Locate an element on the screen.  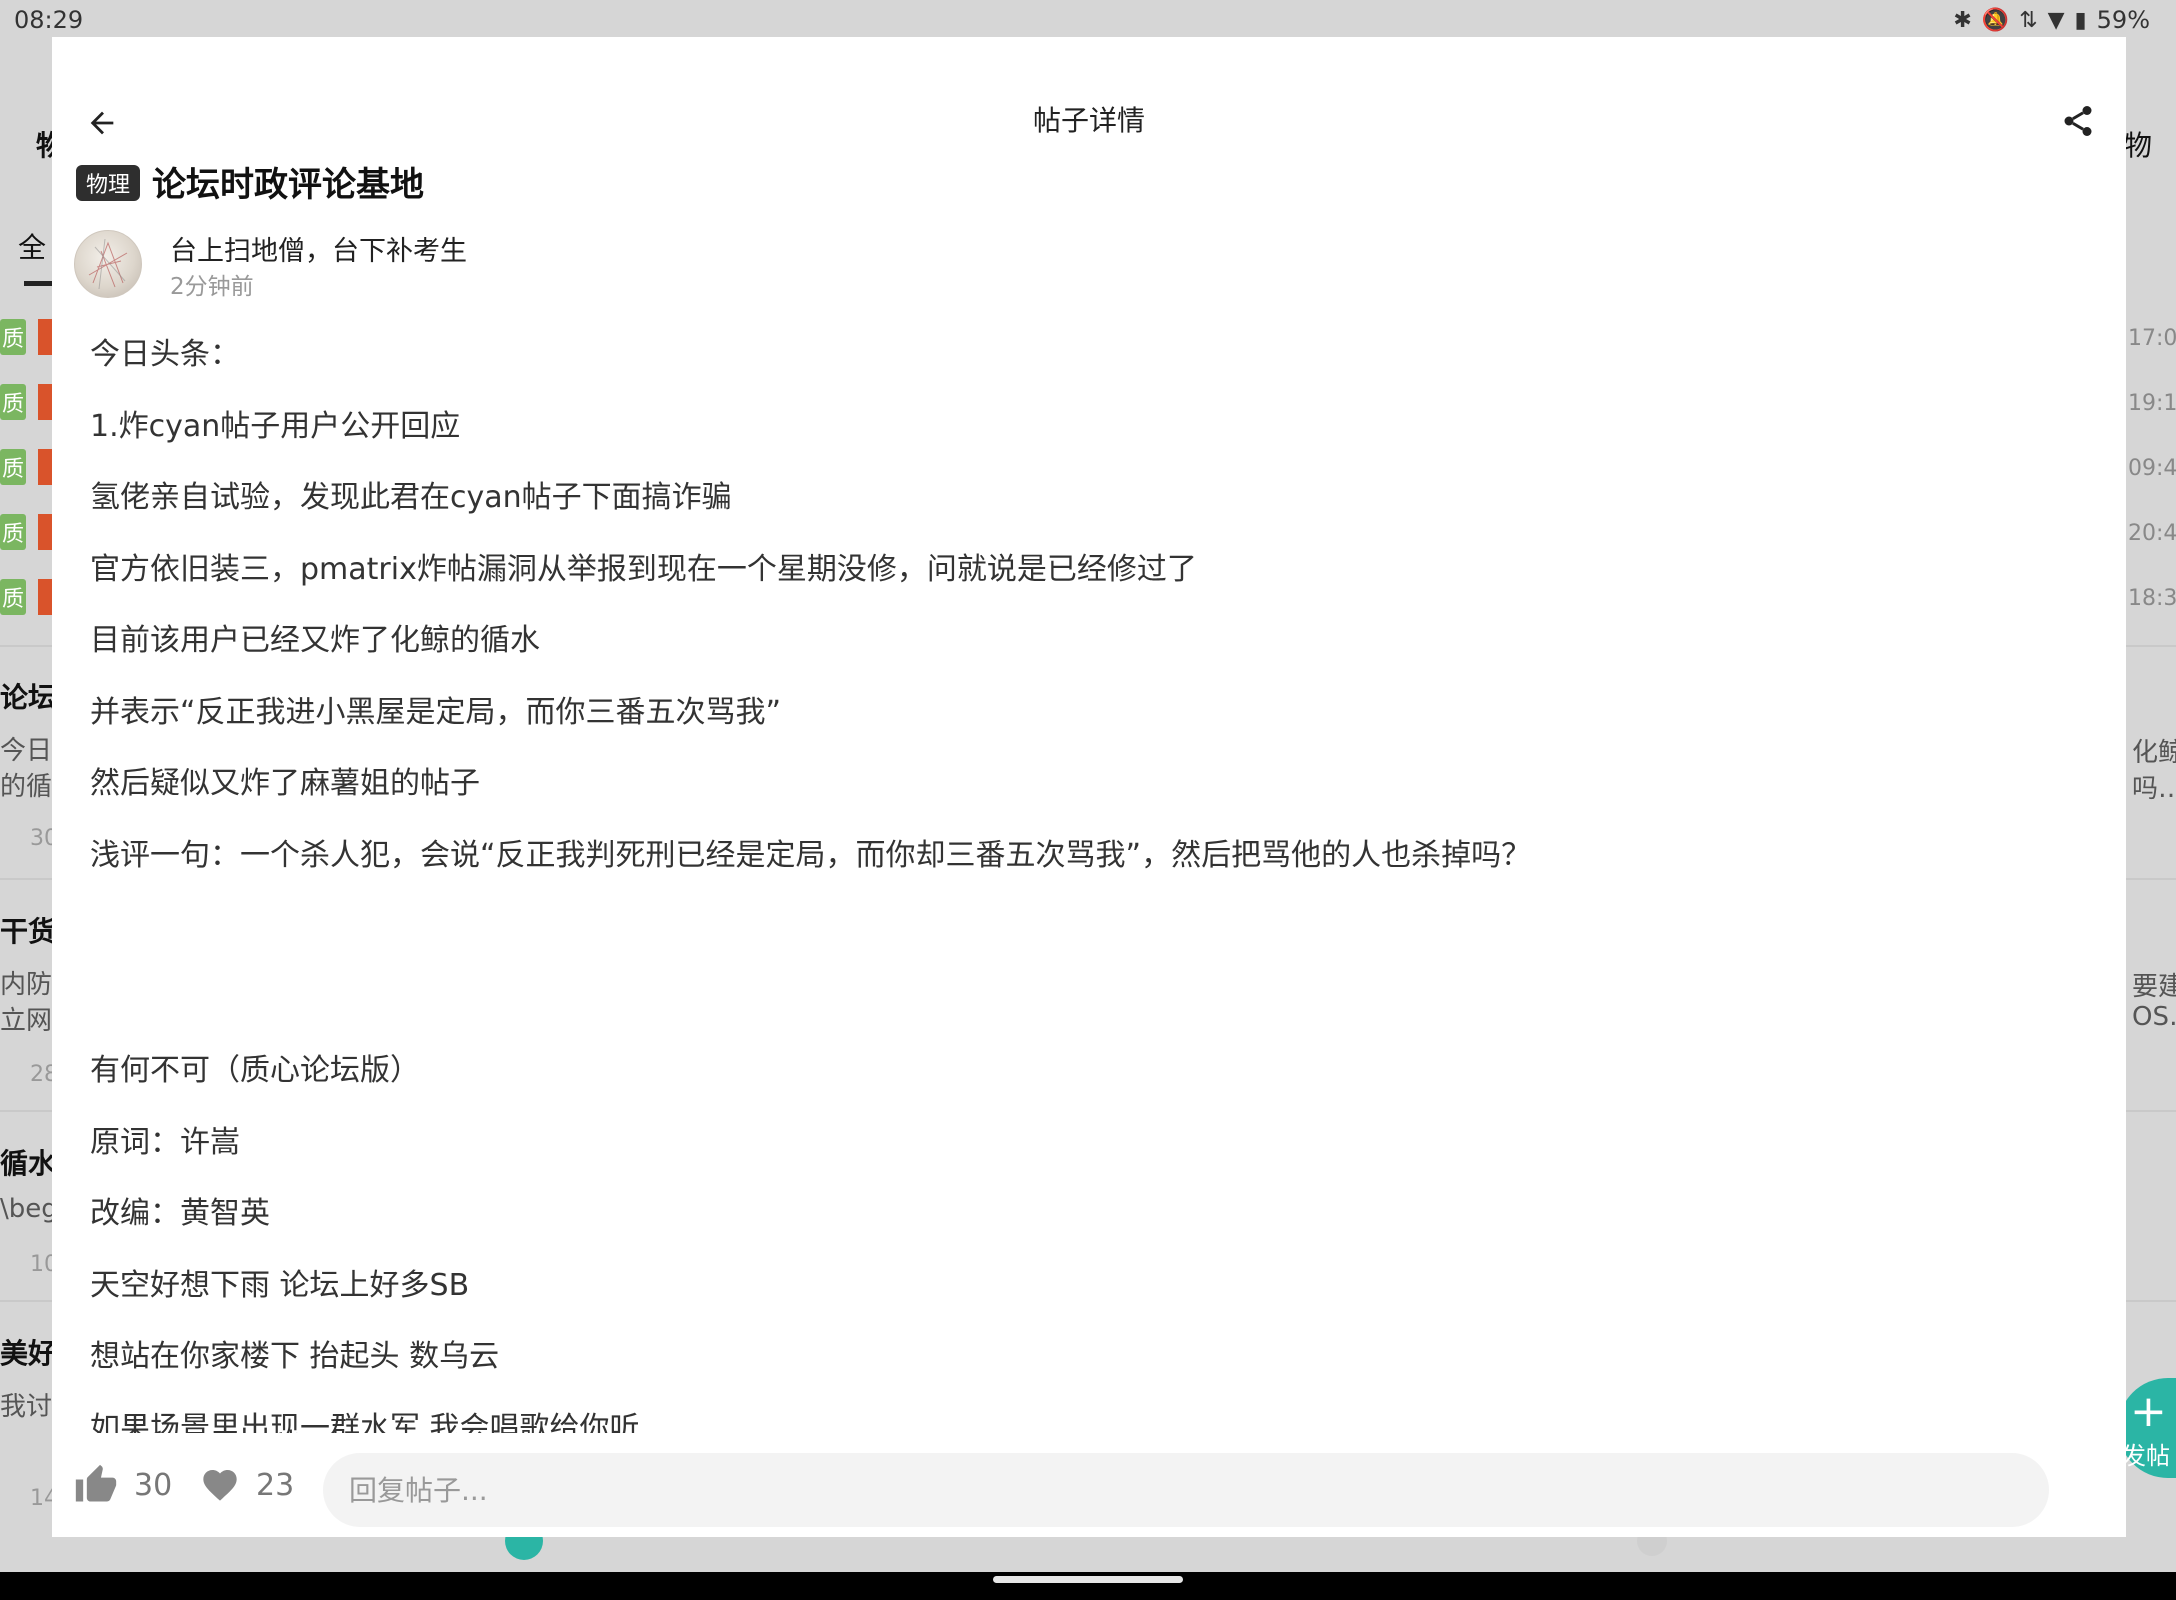
bg-post-line: \beg is located at coordinates (29, 1209).